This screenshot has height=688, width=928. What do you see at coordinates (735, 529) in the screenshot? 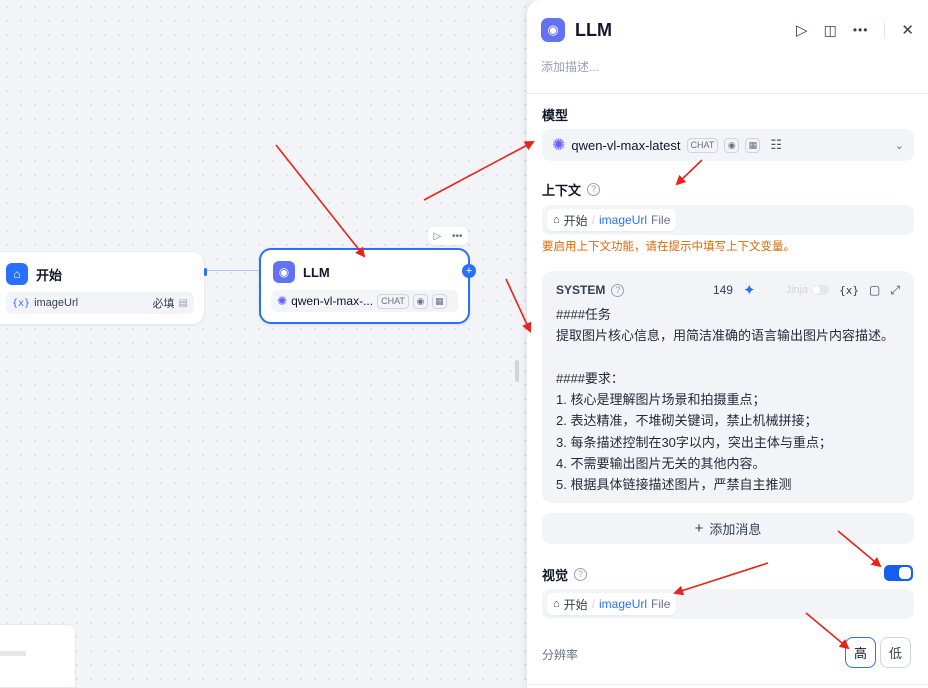
I see `add-message-label: 添加消息` at bounding box center [735, 529].